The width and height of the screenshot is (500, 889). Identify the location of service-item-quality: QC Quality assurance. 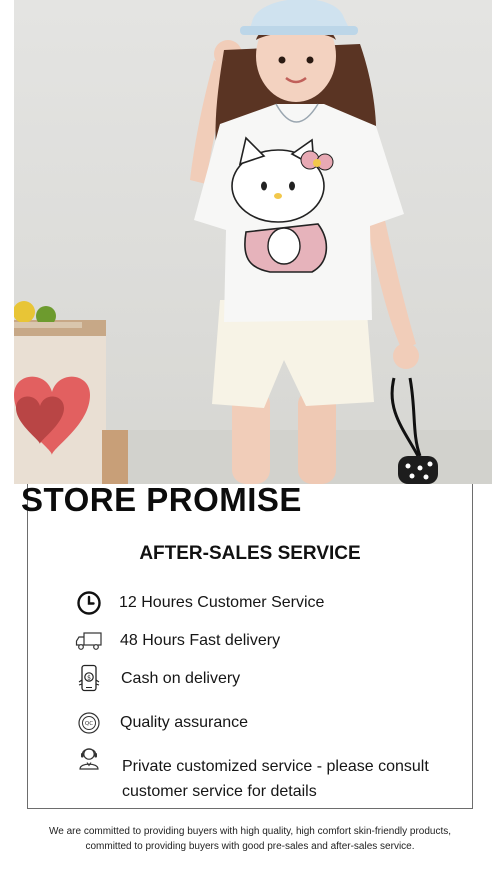
(161, 723).